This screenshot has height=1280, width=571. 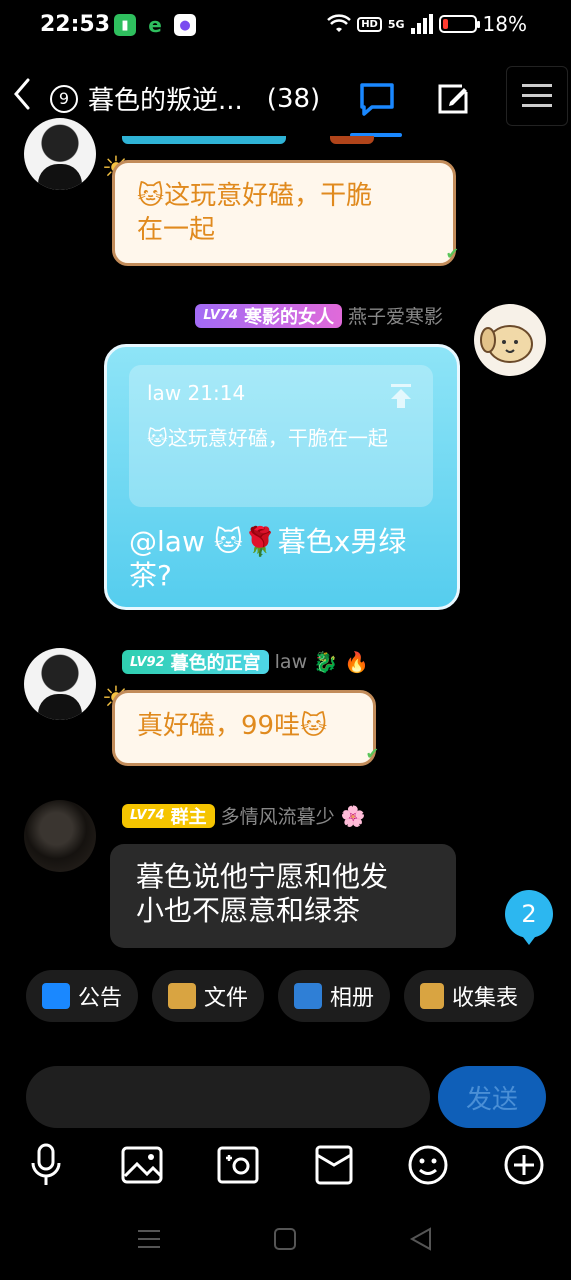 I want to click on emoji-button, so click(x=428, y=1165).